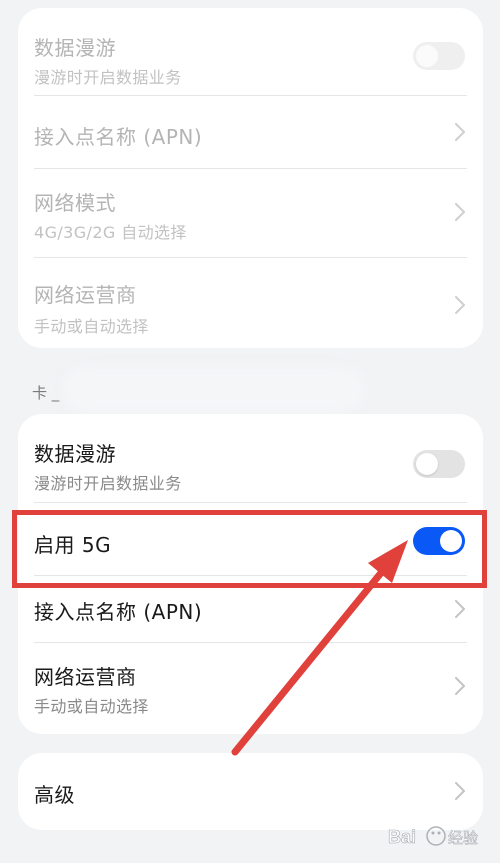 This screenshot has width=500, height=863. What do you see at coordinates (108, 483) in the screenshot?
I see `sim2-data-roaming-subtitle: 漫游时开启数据业务` at bounding box center [108, 483].